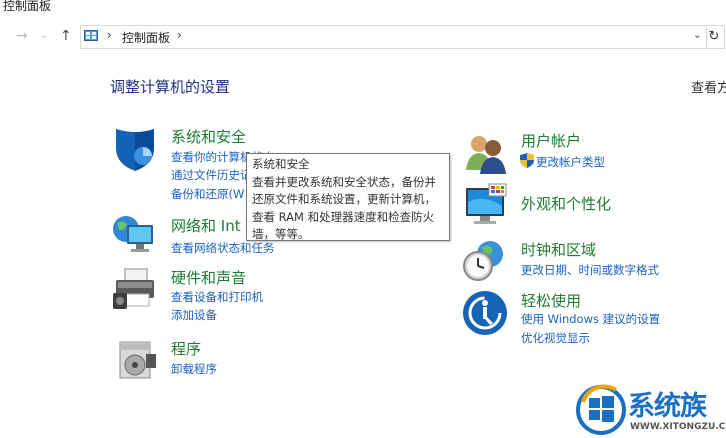  I want to click on watermark-url: WWW.XITONGZU.COM, so click(678, 427).